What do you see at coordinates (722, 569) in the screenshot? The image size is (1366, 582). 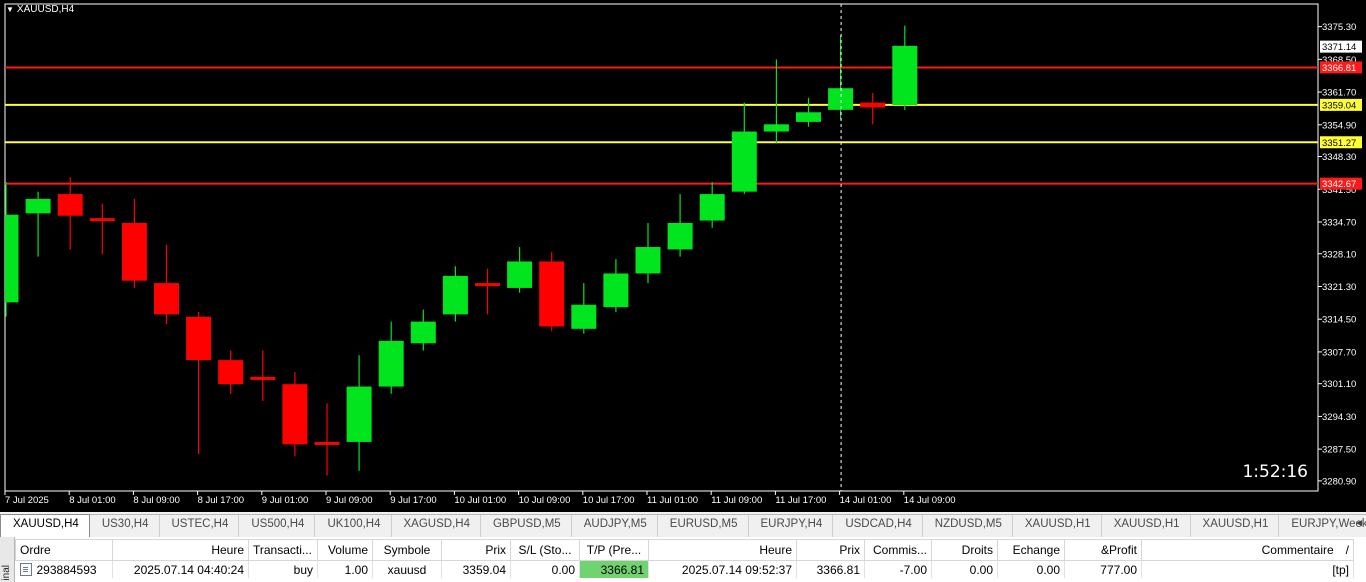 I see `table-cell-time: 2025.07.14 09:52:37` at bounding box center [722, 569].